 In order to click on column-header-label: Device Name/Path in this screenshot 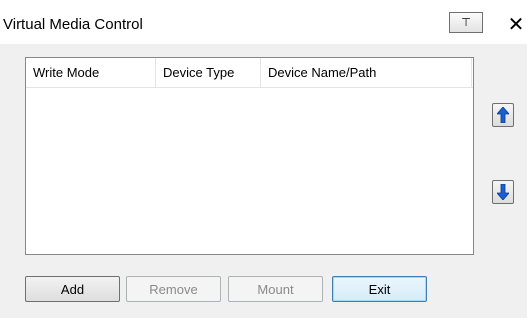, I will do `click(322, 72)`.